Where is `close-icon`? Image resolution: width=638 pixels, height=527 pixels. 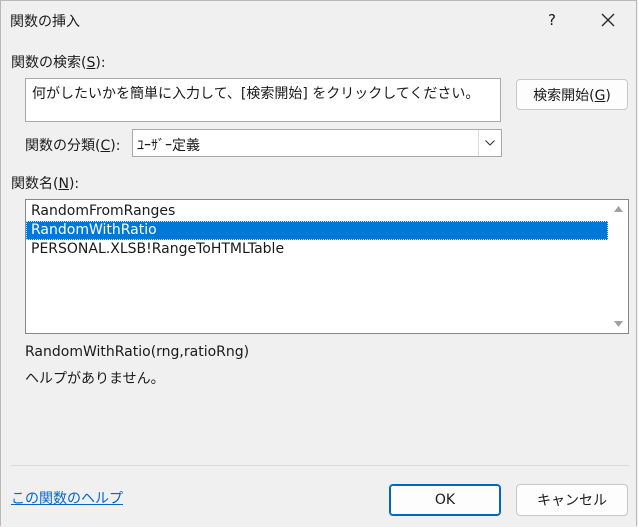 close-icon is located at coordinates (608, 20).